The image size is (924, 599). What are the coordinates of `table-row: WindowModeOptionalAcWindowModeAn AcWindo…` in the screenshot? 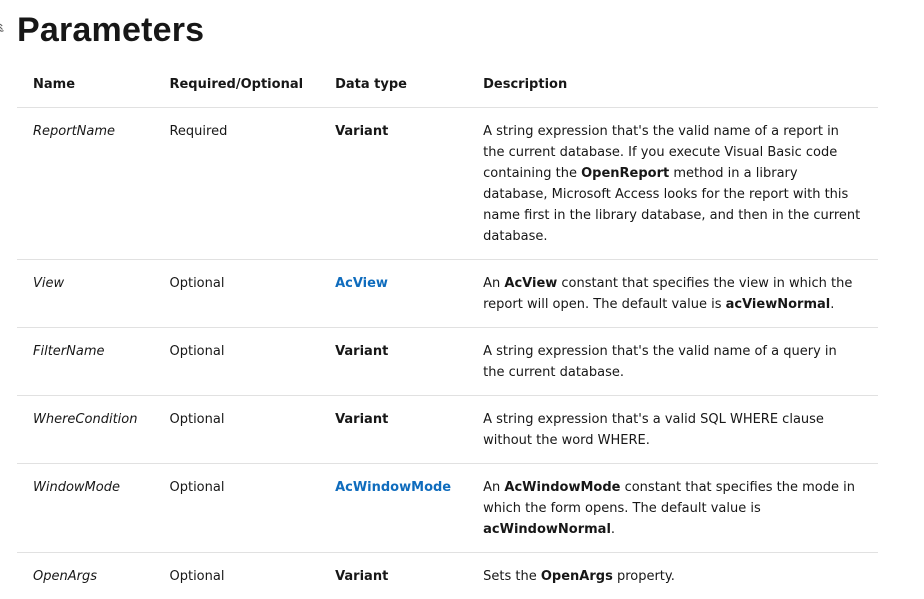 It's located at (447, 508).